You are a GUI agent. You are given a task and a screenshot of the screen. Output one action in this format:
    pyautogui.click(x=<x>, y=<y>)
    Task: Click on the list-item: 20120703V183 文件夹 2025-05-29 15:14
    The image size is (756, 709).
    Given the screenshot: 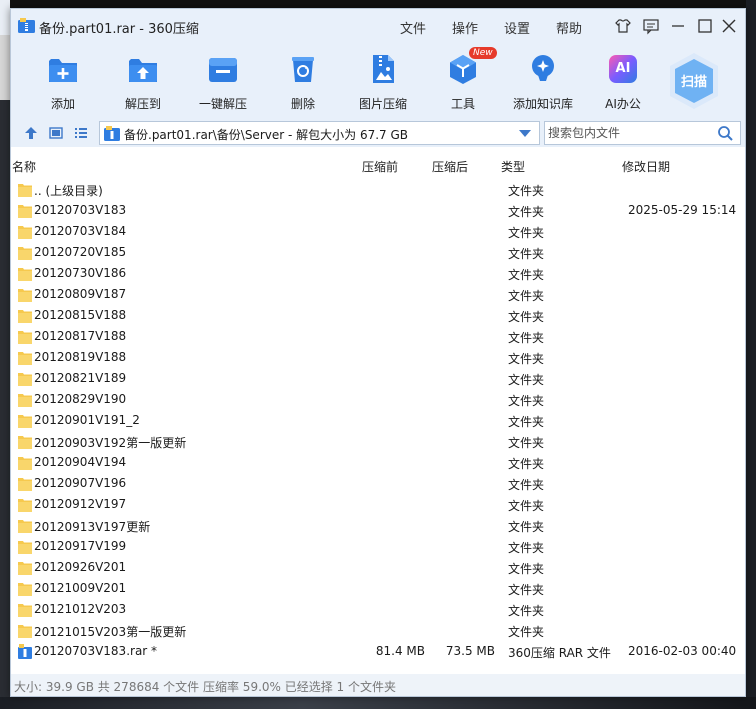 What is the action you would take?
    pyautogui.click(x=378, y=210)
    